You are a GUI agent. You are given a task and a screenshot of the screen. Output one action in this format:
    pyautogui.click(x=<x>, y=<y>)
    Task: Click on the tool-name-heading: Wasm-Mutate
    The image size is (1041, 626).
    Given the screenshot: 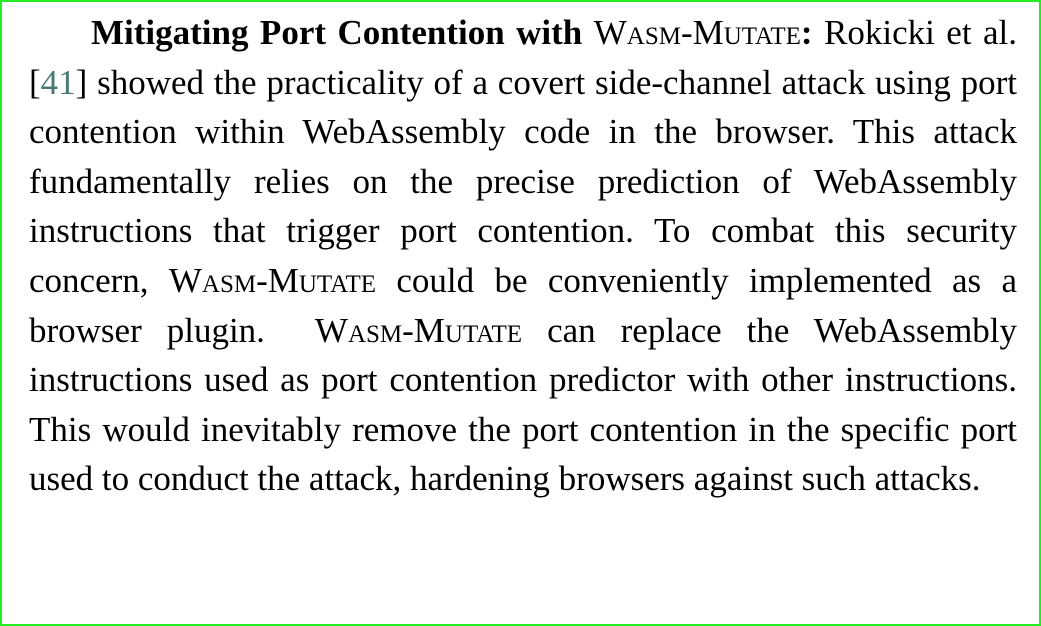 What is the action you would take?
    pyautogui.click(x=697, y=32)
    